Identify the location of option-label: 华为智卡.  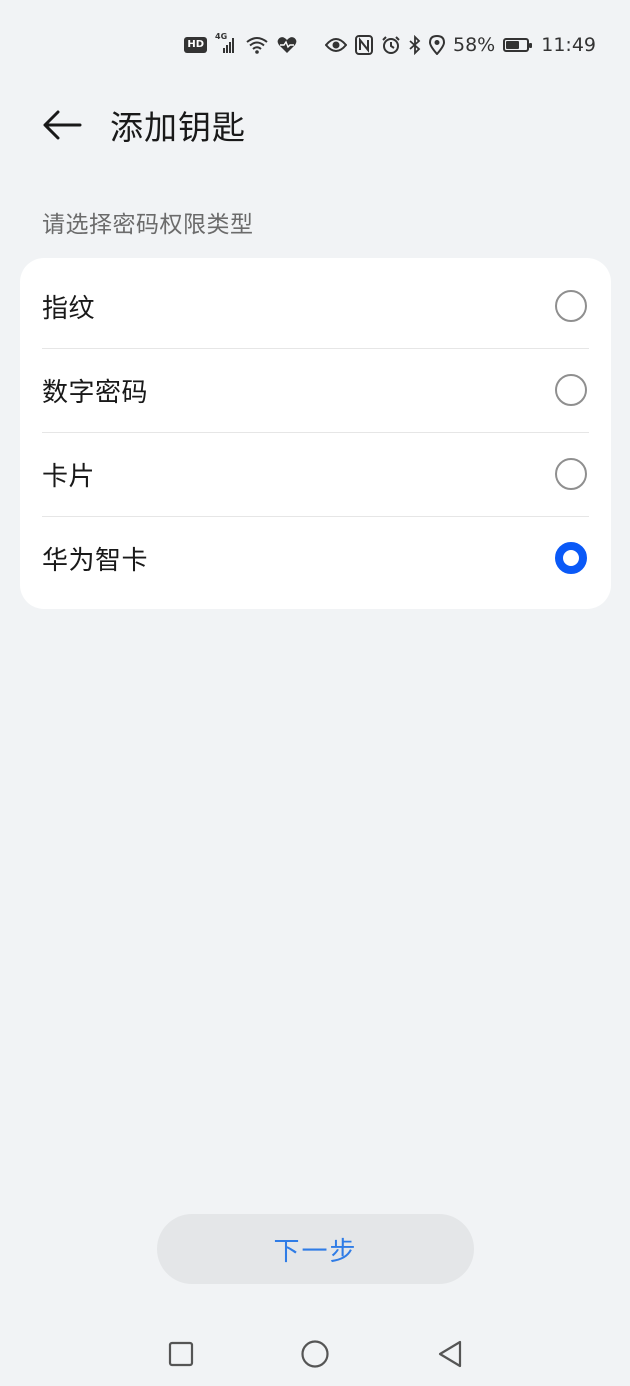
(95, 560).